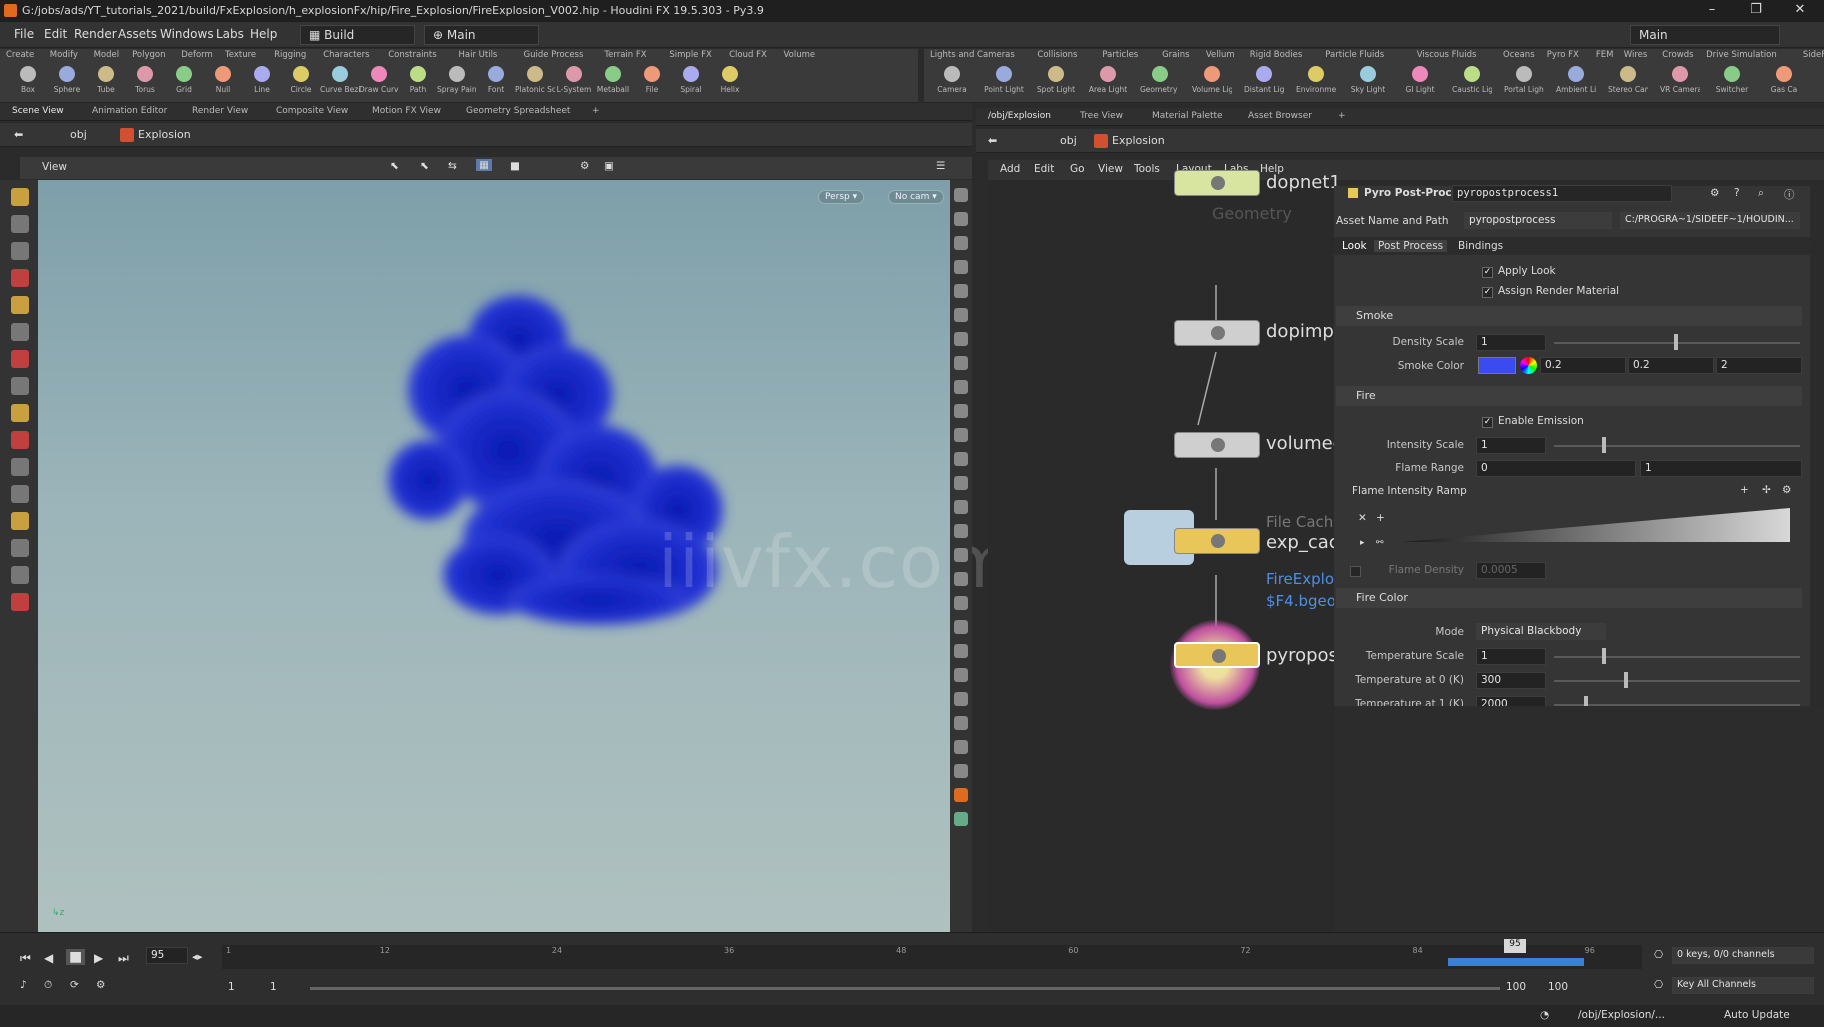 This screenshot has width=1824, height=1027. Describe the element at coordinates (1538, 220) in the screenshot. I see `asset-name-menu: pyropostprocess` at that location.